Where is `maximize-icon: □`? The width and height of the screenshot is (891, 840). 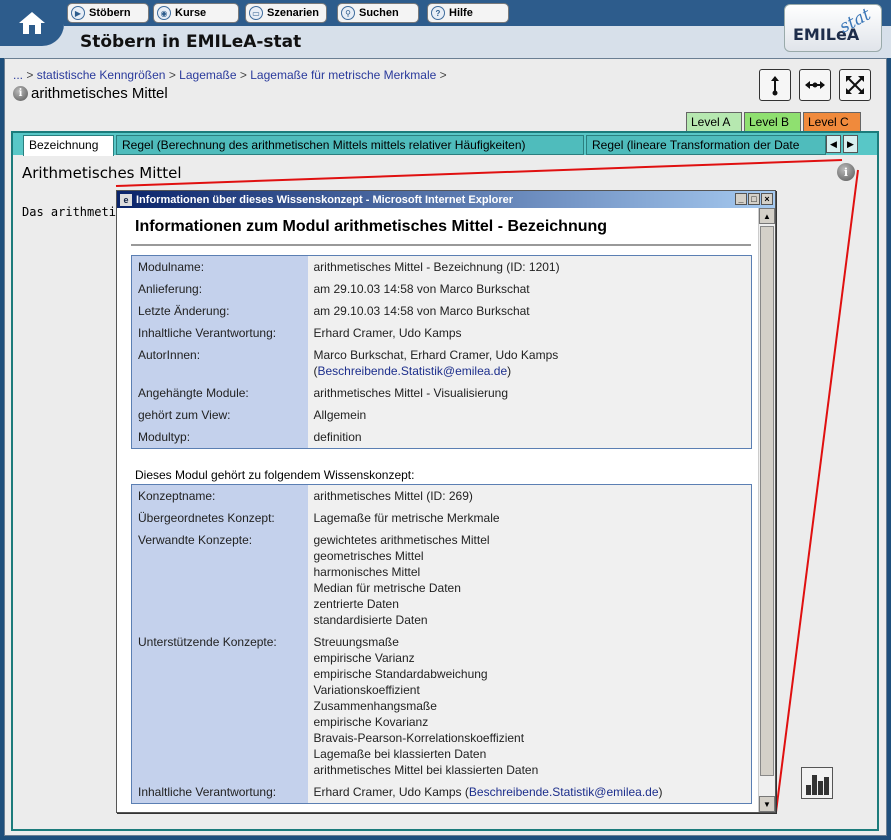 maximize-icon: □ is located at coordinates (754, 199).